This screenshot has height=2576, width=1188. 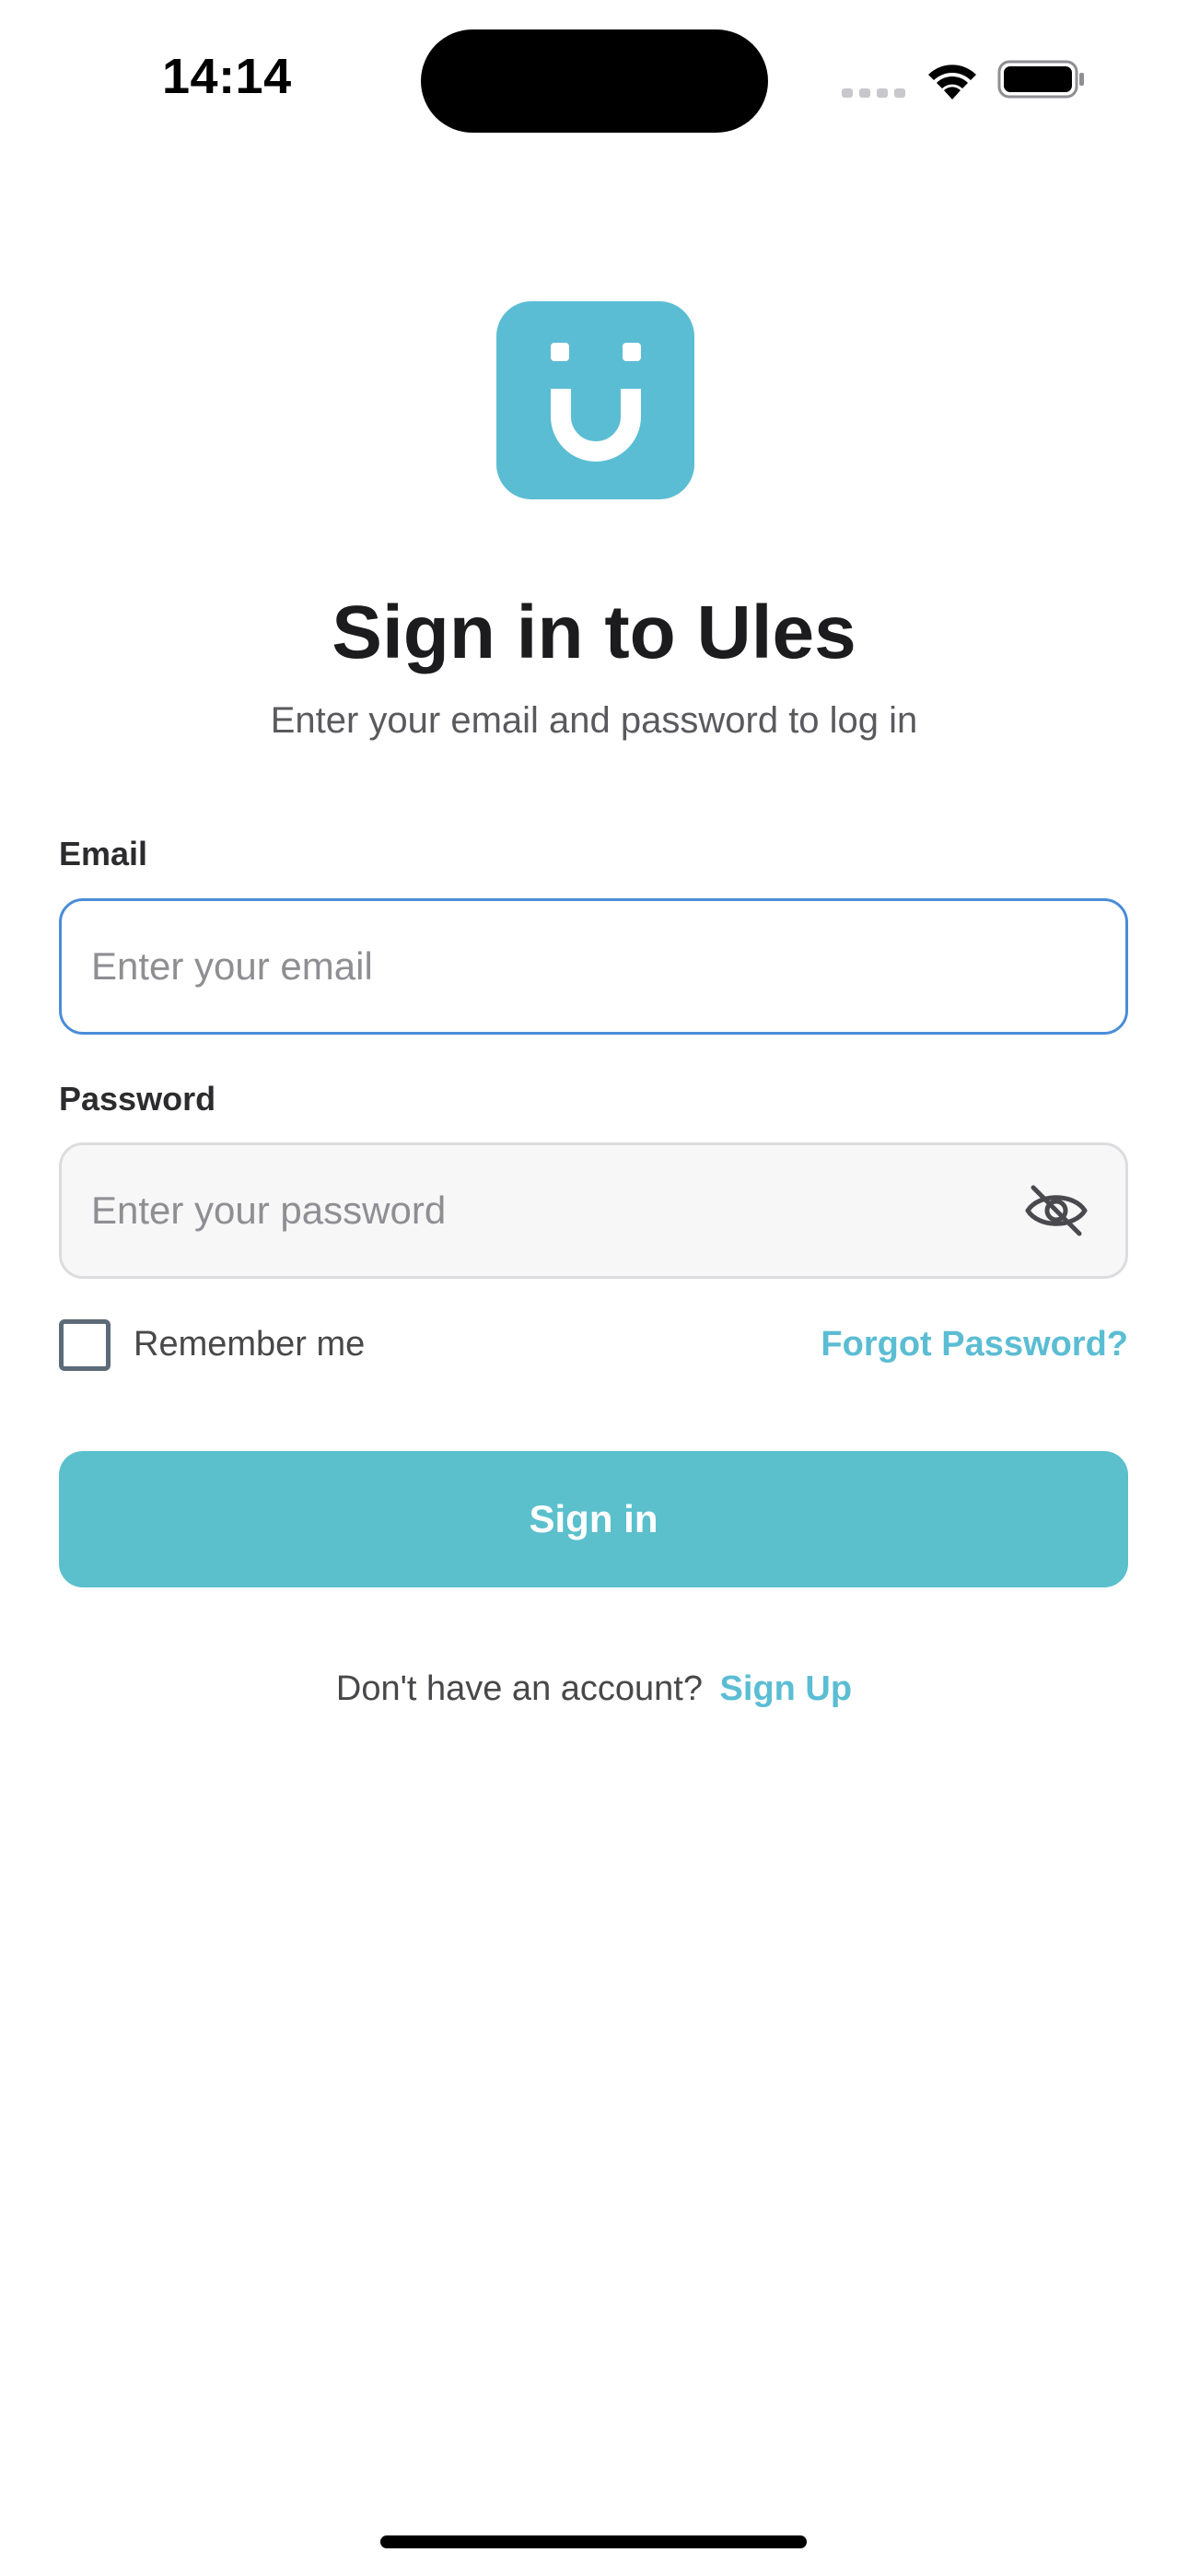 What do you see at coordinates (974, 1344) in the screenshot?
I see `forgot-password-link: Forgot Password?` at bounding box center [974, 1344].